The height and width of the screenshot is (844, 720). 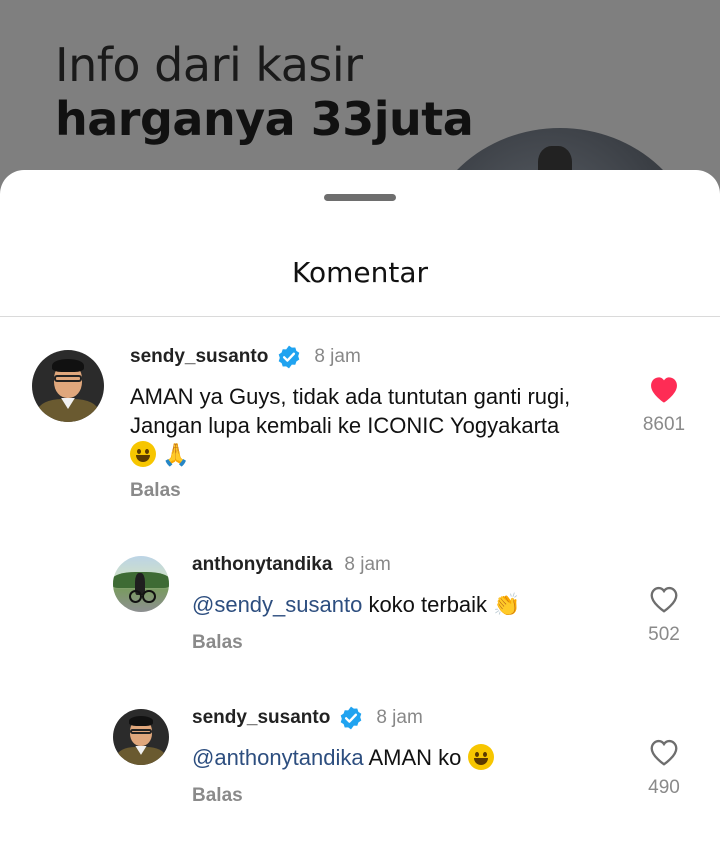 I want to click on clap-emoji-icon: 👏, so click(x=507, y=605).